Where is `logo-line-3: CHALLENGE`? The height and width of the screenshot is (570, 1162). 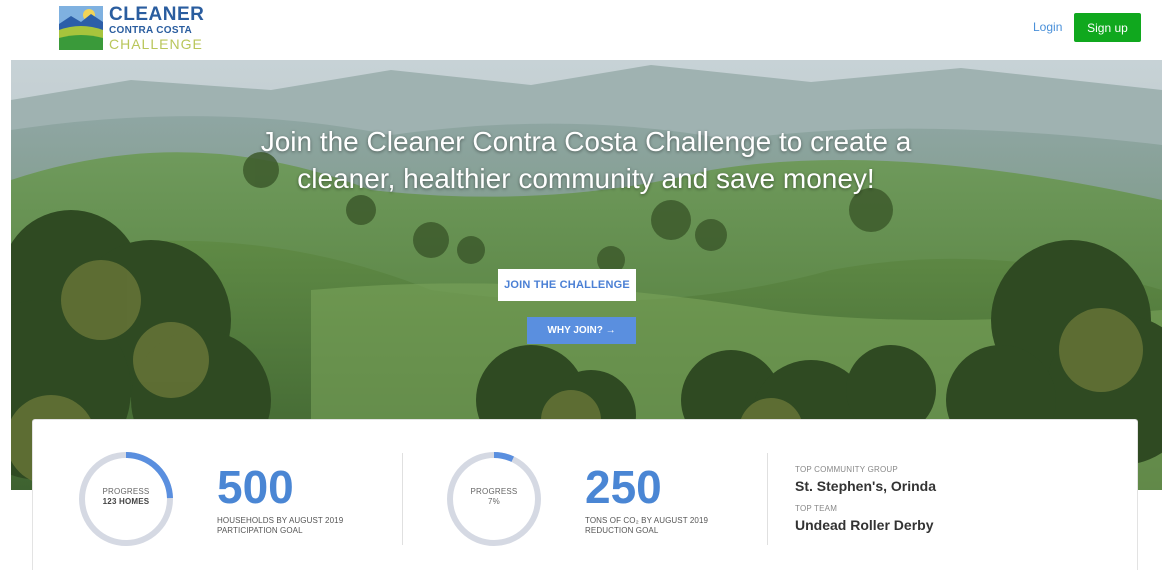 logo-line-3: CHALLENGE is located at coordinates (156, 44).